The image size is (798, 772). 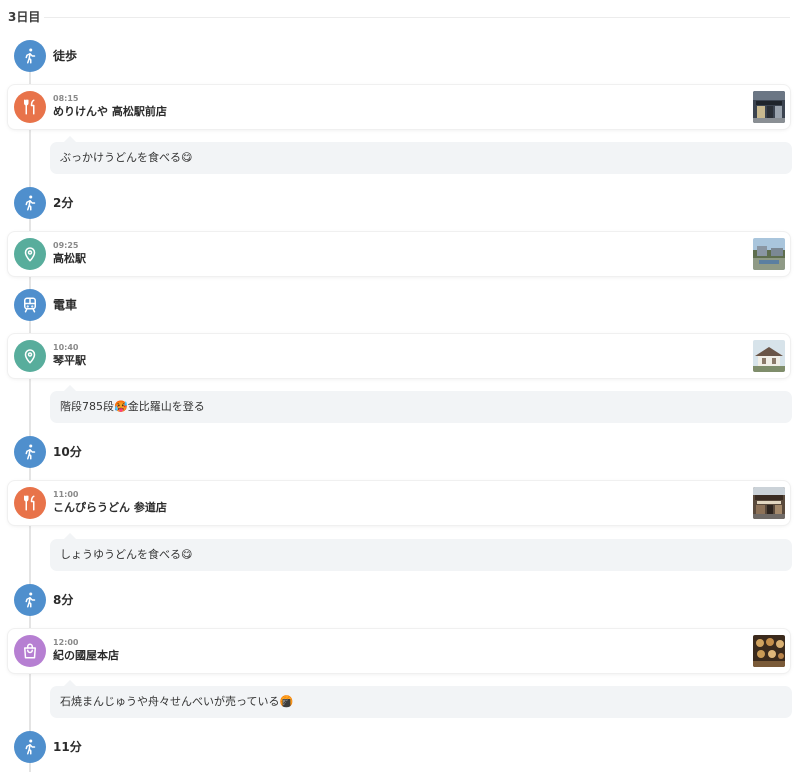 I want to click on place-time: 12:00, so click(x=66, y=642).